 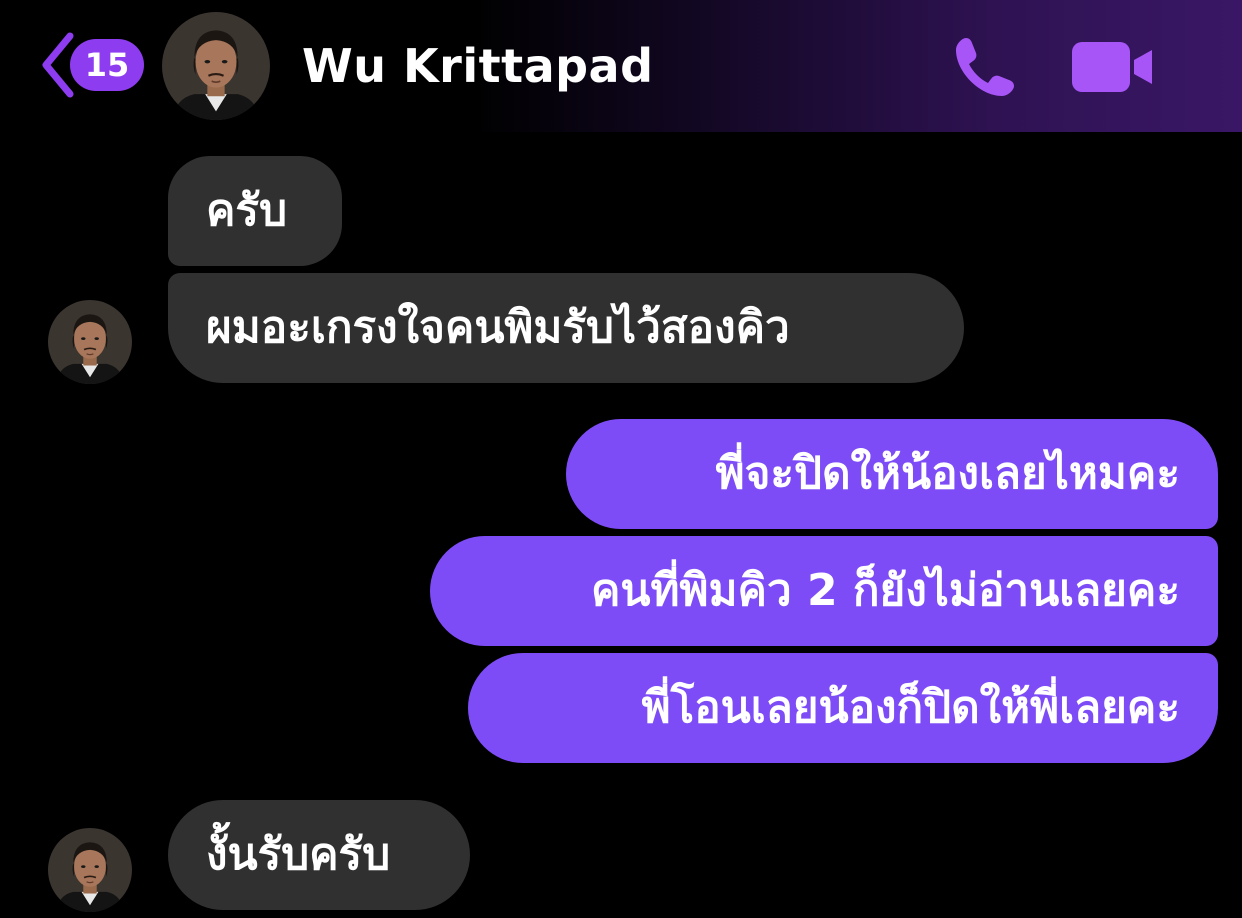 I want to click on chat-header: 15 Wu Krittapad, so click(x=621, y=66).